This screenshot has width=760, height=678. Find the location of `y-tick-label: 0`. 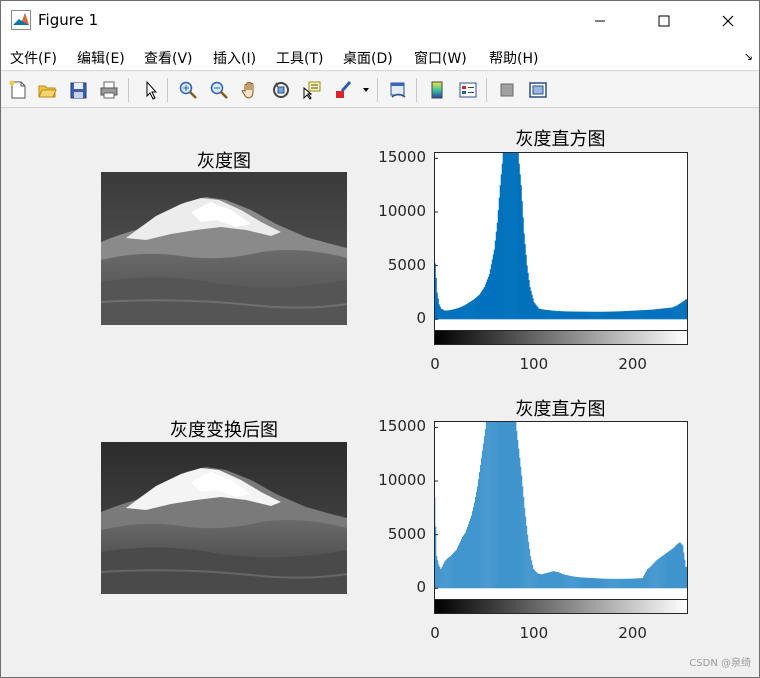

y-tick-label: 0 is located at coordinates (421, 587).